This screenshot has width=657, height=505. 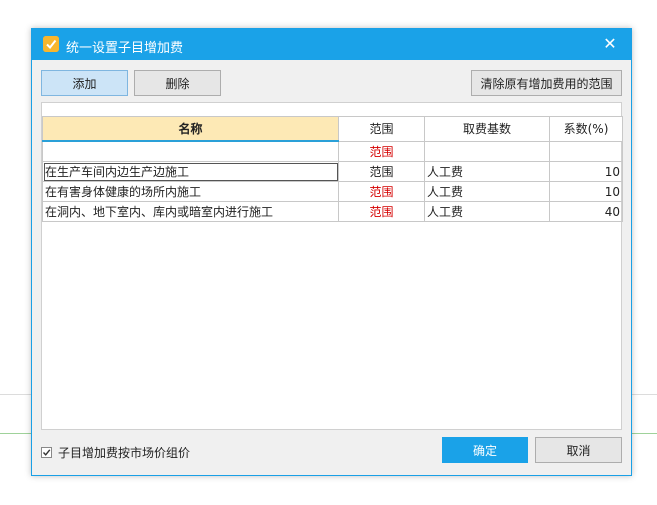 I want to click on title-bar: 统一设置子目增加费 ✕, so click(x=331, y=44).